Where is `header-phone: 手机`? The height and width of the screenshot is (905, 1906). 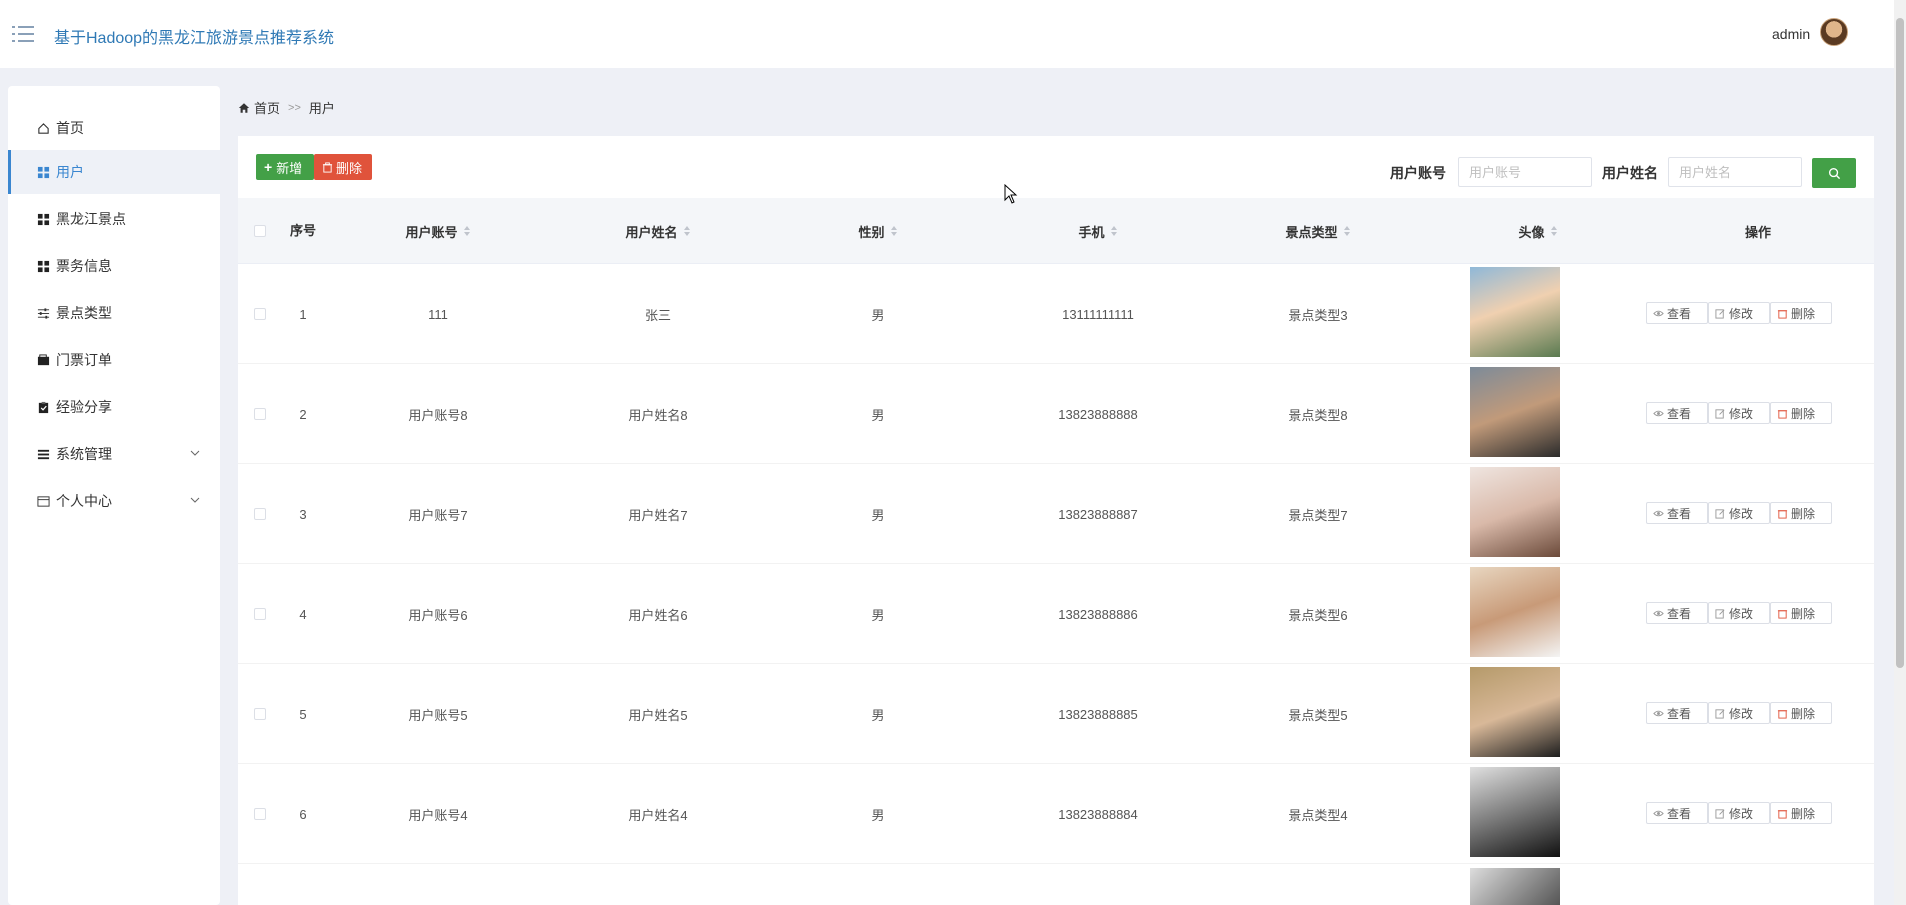 header-phone: 手机 is located at coordinates (1098, 231).